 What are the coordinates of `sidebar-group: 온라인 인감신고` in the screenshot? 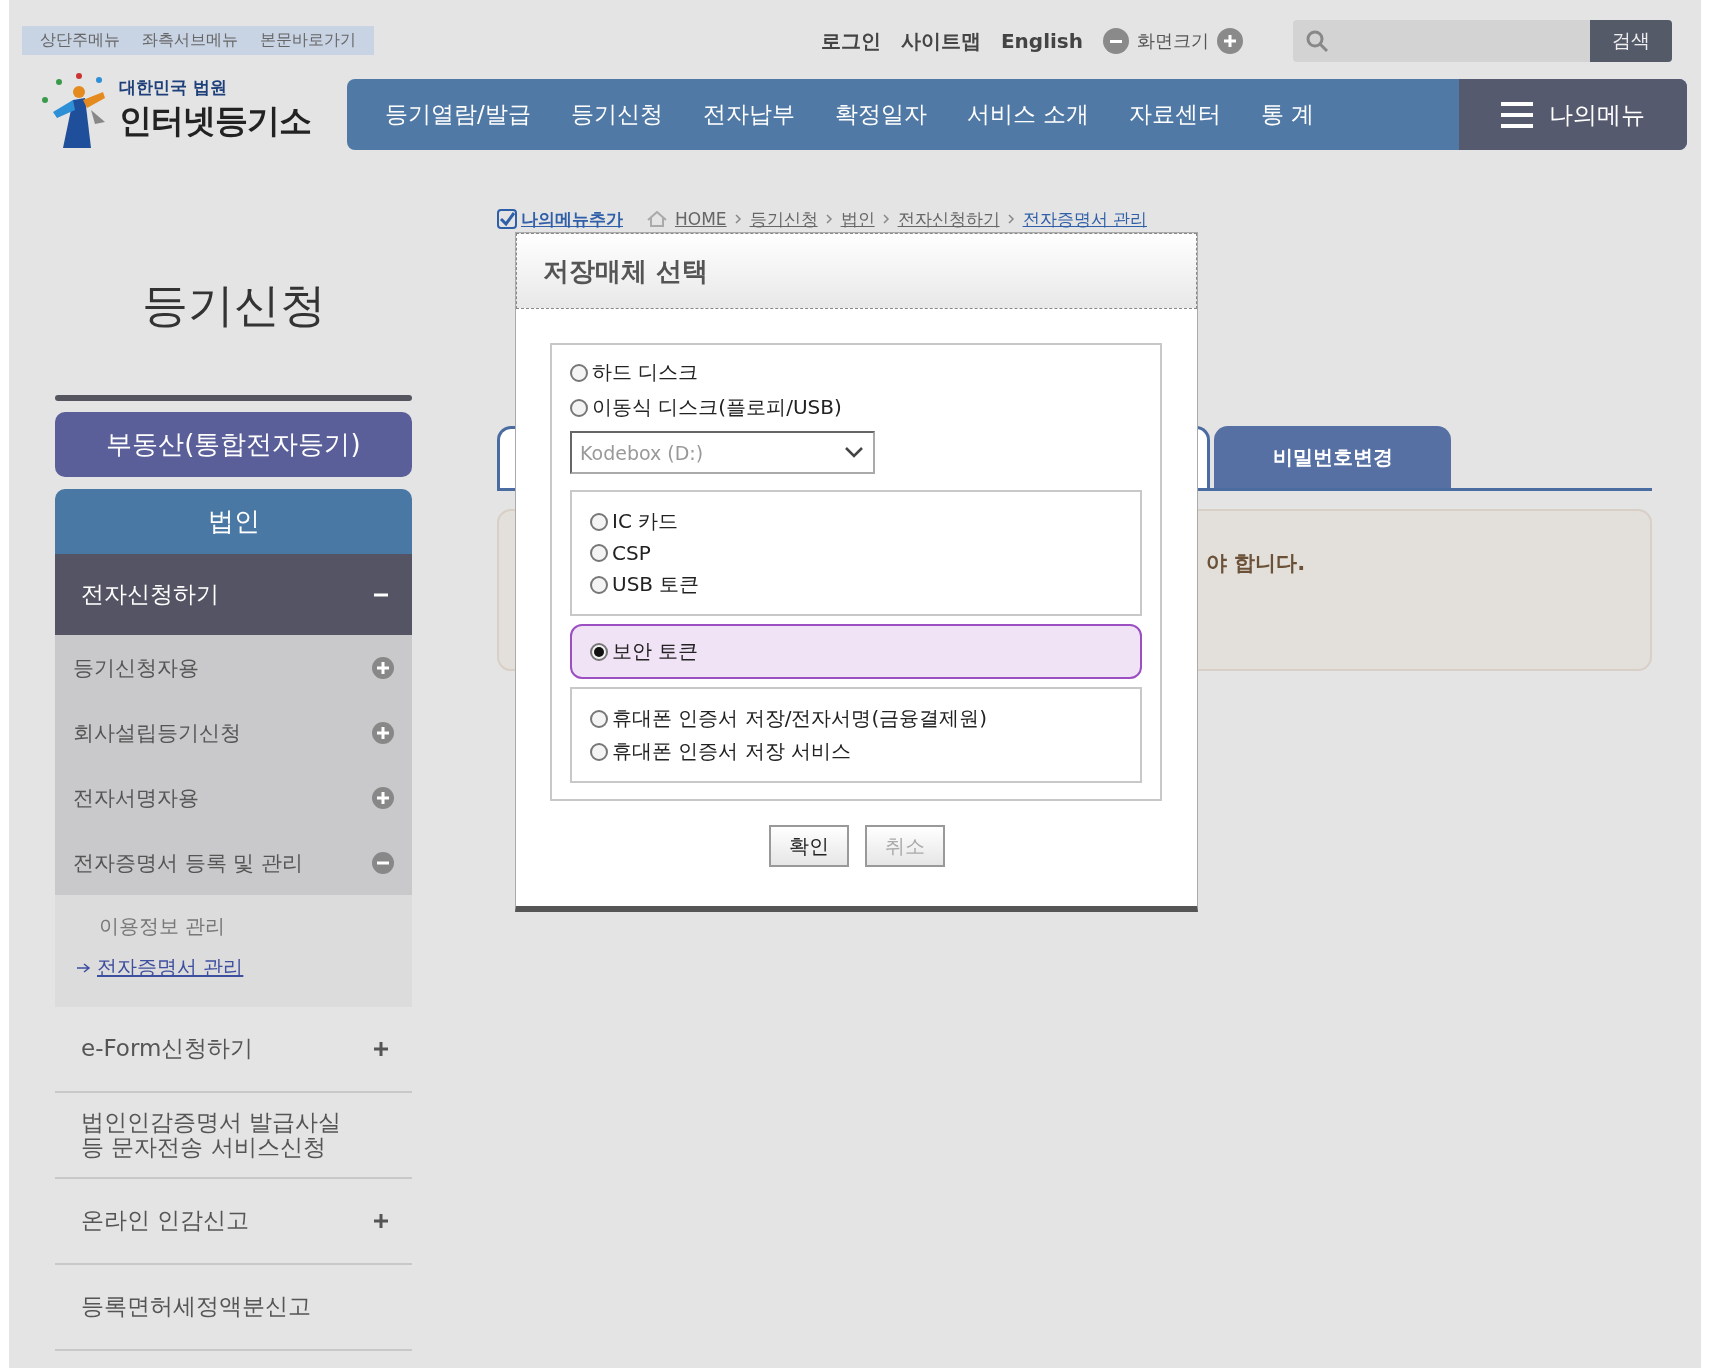 It's located at (233, 1222).